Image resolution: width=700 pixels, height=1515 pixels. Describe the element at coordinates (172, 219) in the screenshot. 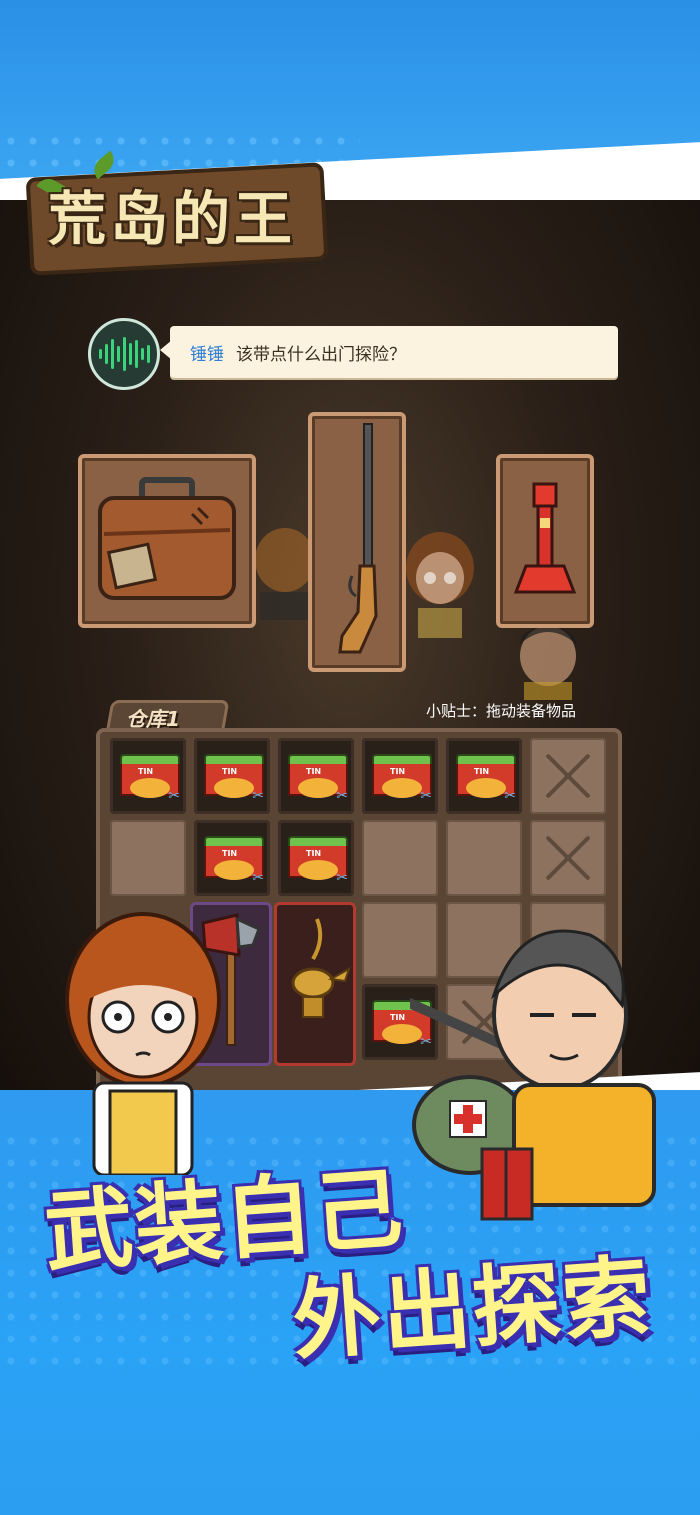

I see `logo-text: 荒岛的王` at that location.